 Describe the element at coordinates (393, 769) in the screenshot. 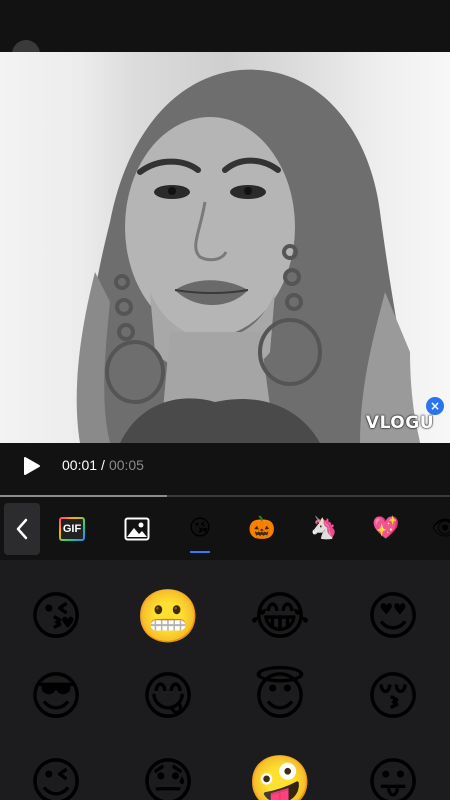

I see `emoji-tongue-out: 😛` at that location.